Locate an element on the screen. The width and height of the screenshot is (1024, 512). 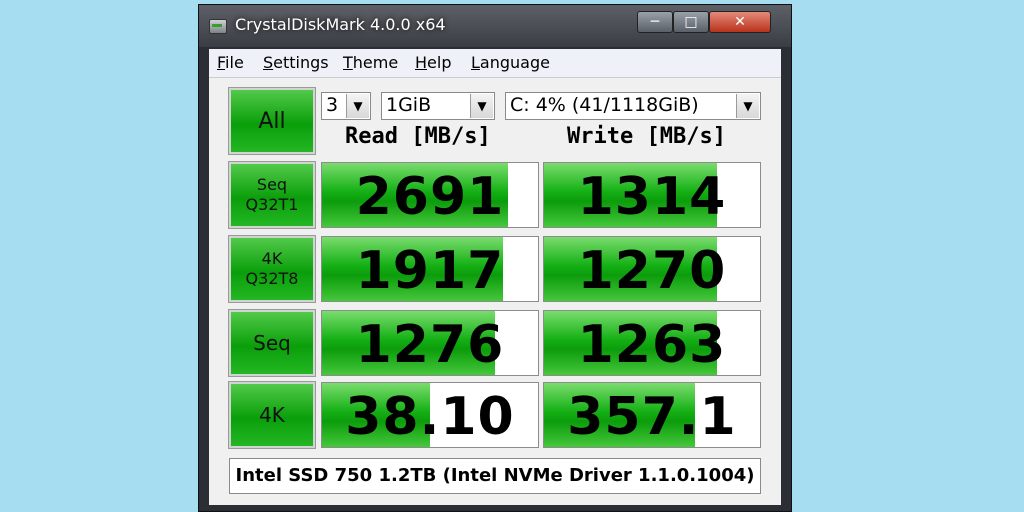
write-result-cell: 357.1 is located at coordinates (652, 415).